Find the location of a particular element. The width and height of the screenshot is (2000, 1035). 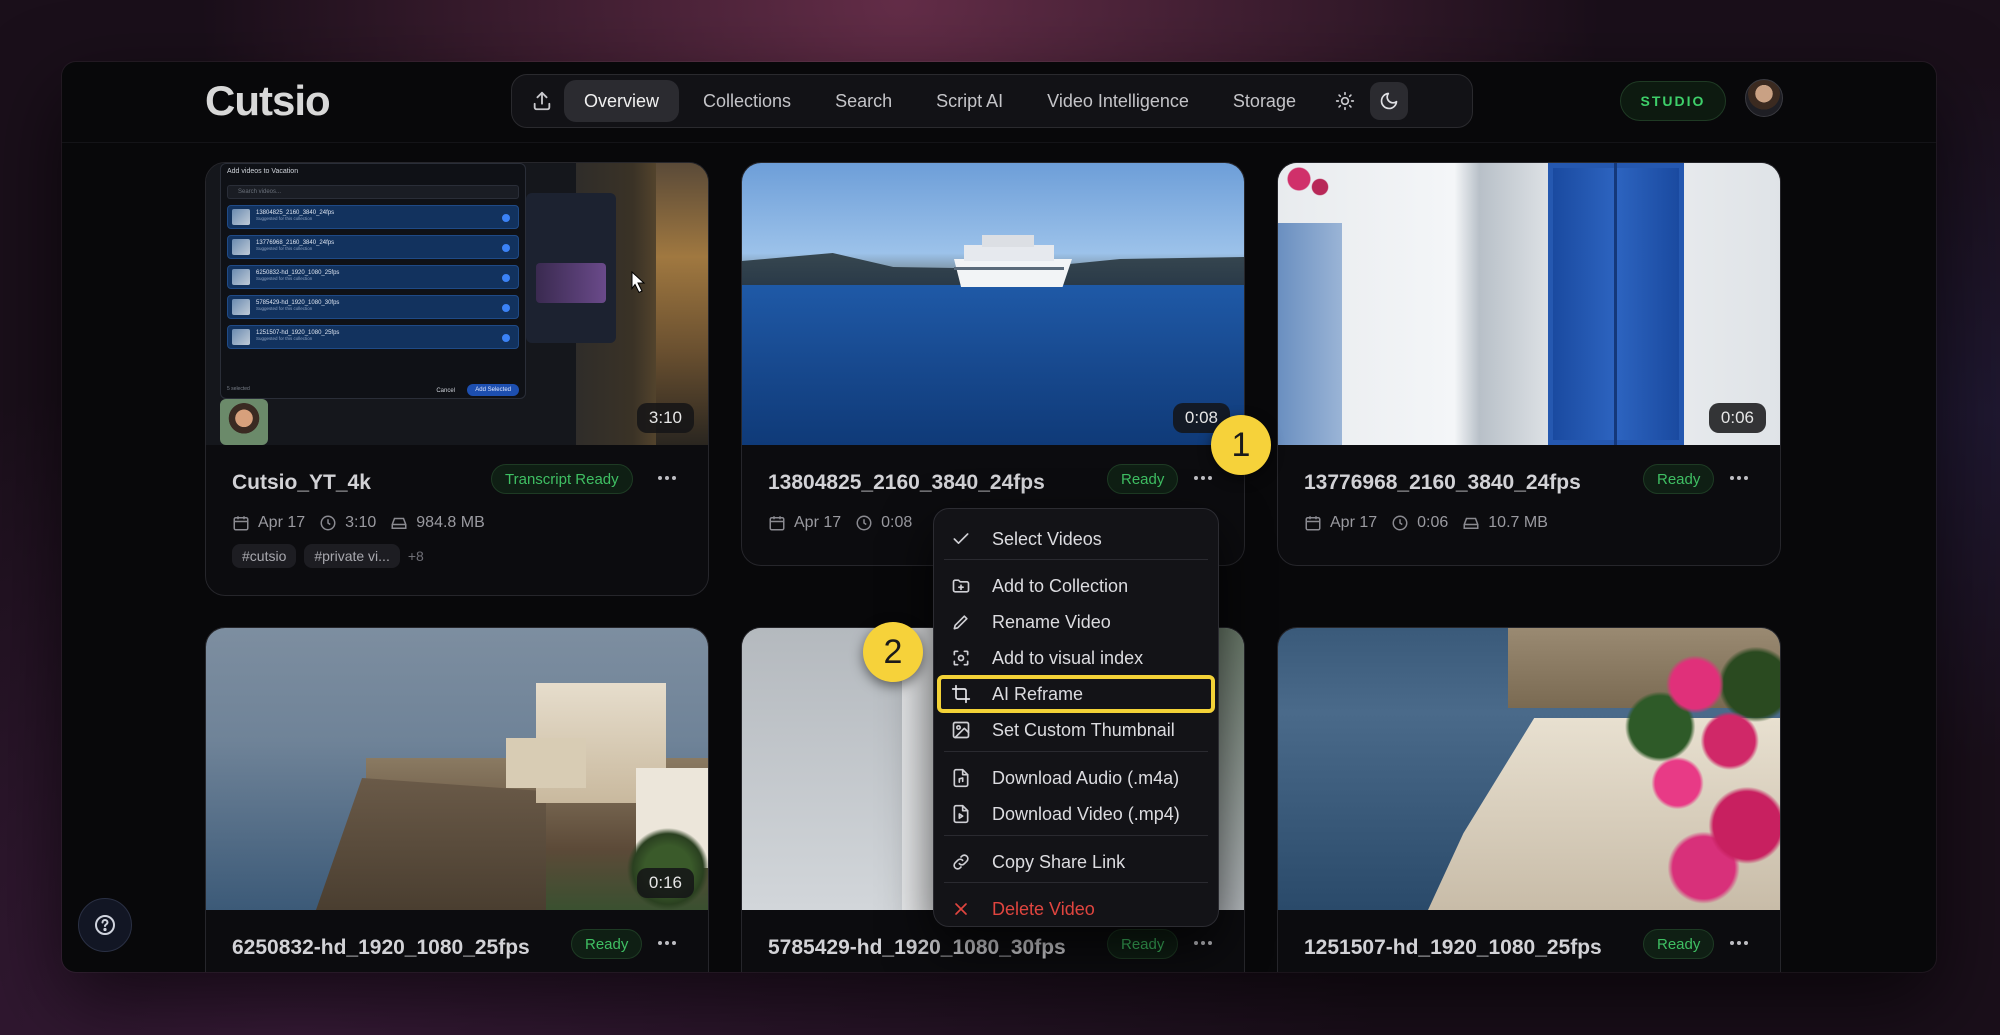

menu-item-rename-video: Rename Video is located at coordinates (1076, 622).